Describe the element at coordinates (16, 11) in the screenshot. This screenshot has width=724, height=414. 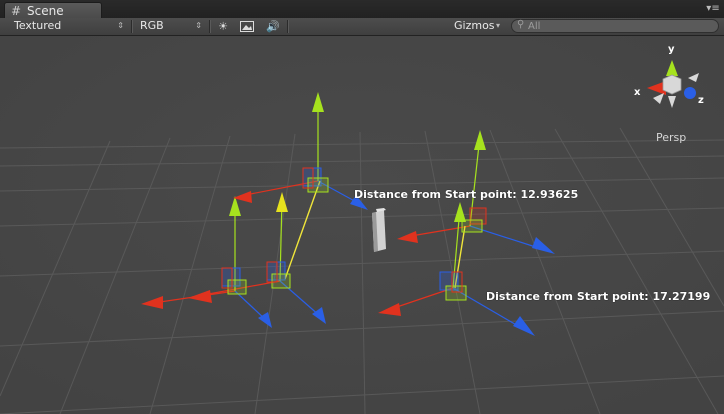
I see `grid-icon: #` at that location.